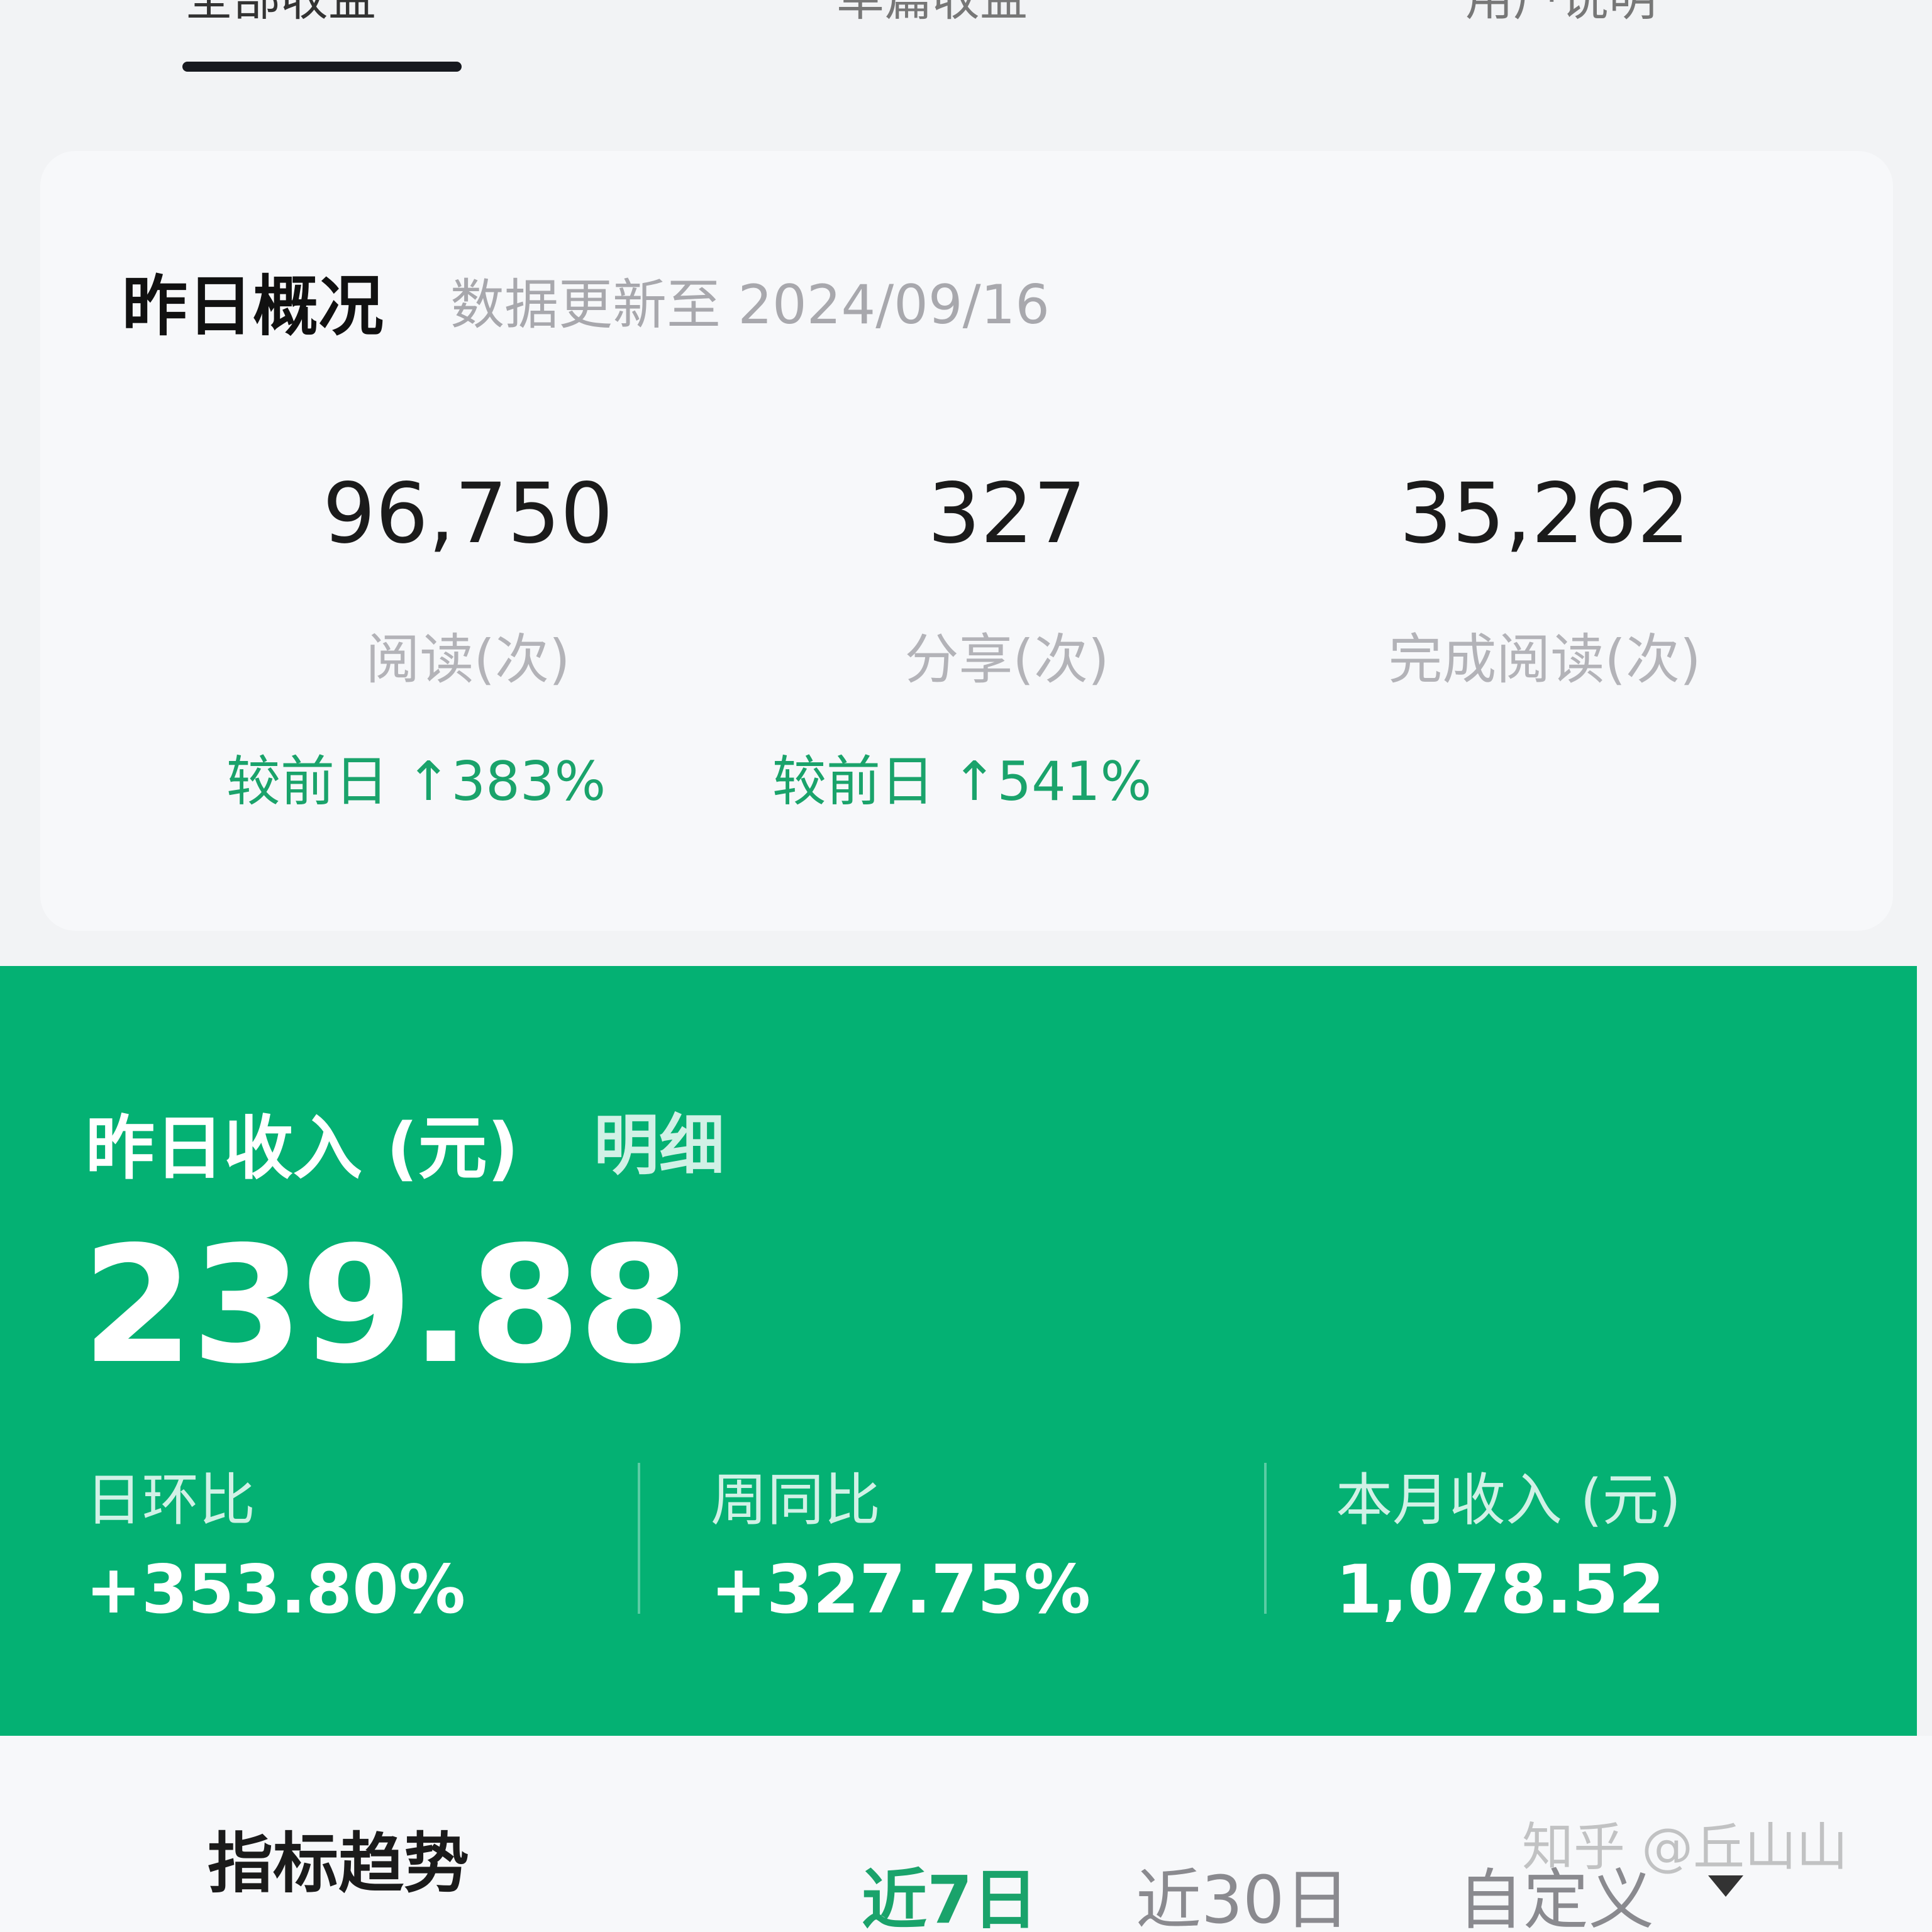 This screenshot has width=1932, height=1932. Describe the element at coordinates (386, 1305) in the screenshot. I see `income-amount: 239.88` at that location.